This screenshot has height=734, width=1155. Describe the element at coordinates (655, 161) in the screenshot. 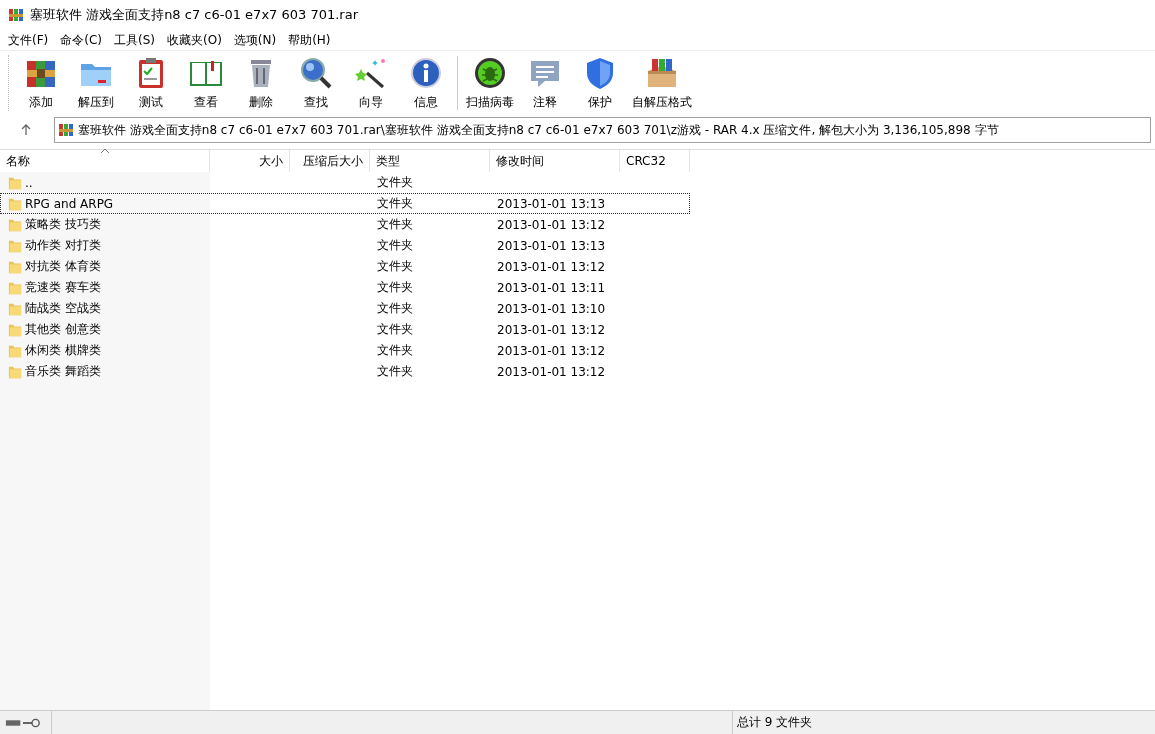

I see `column-header: CRC32` at that location.